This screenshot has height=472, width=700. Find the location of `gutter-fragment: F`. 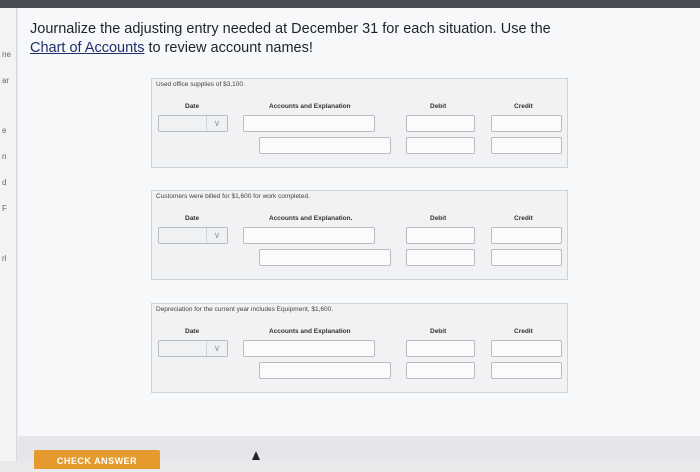

gutter-fragment: F is located at coordinates (4, 208).